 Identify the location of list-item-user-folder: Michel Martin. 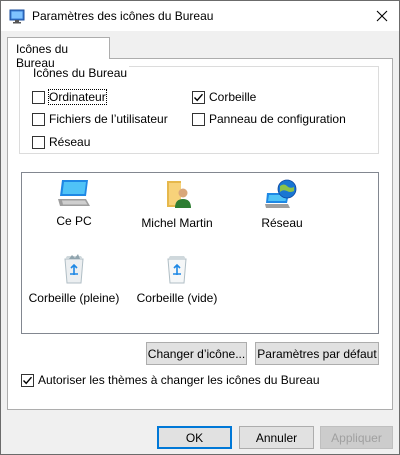
(177, 204).